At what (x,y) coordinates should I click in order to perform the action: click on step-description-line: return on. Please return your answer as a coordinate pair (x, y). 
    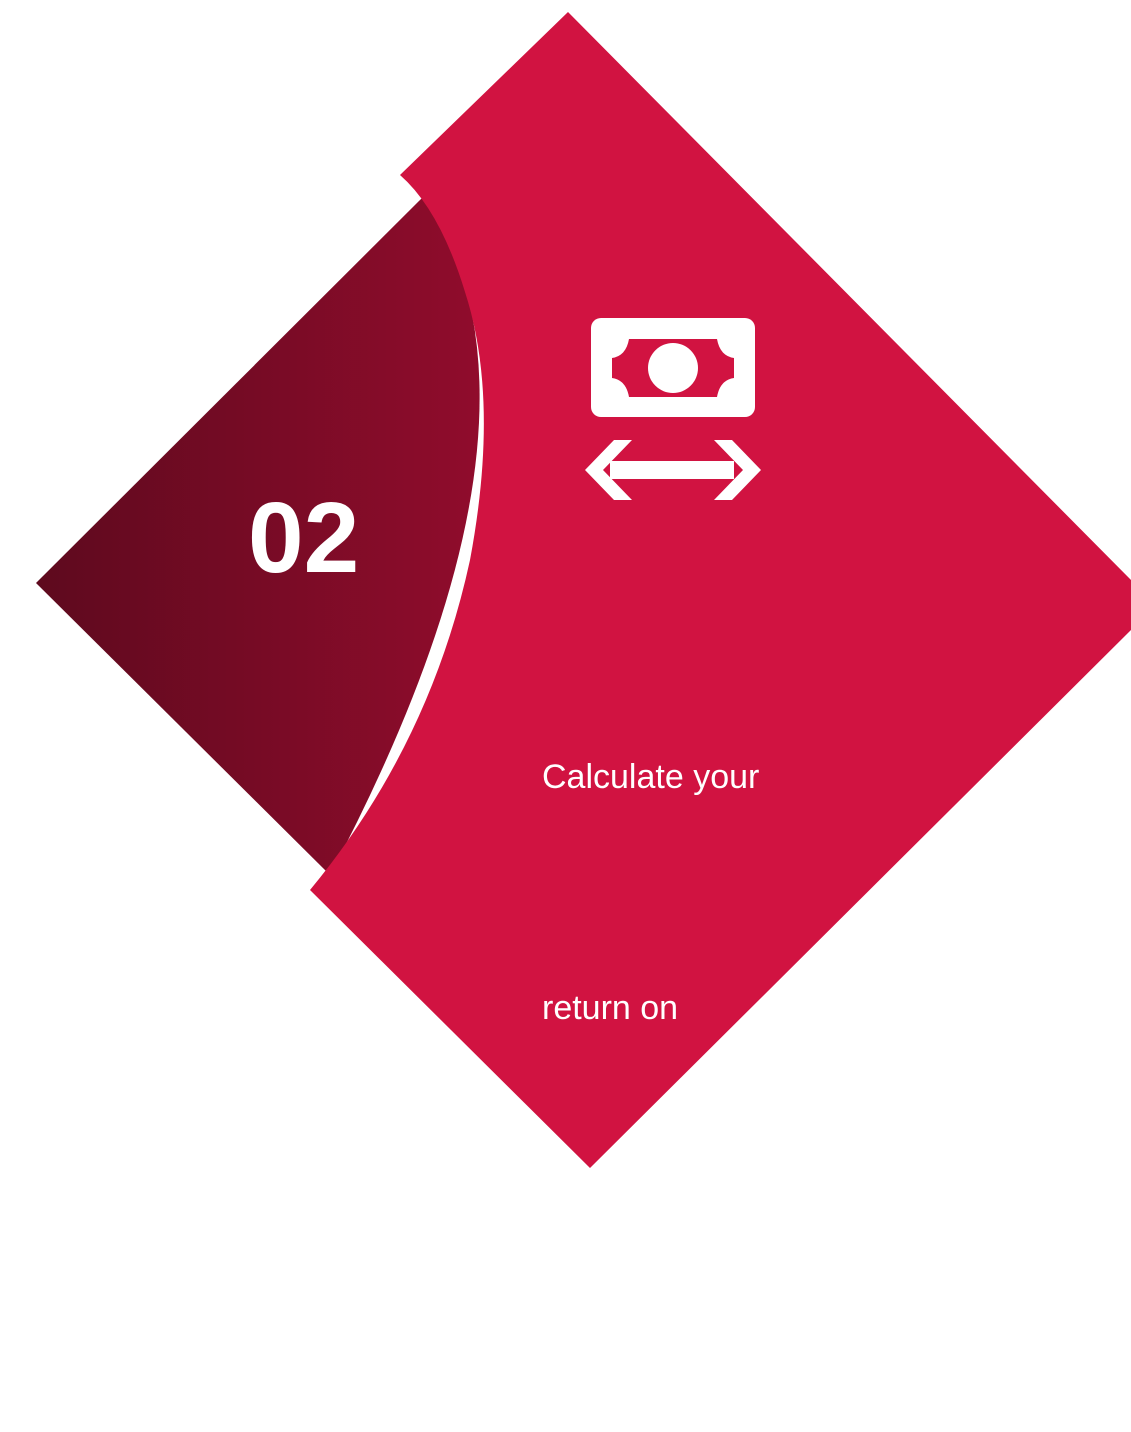
    Looking at the image, I should click on (610, 1008).